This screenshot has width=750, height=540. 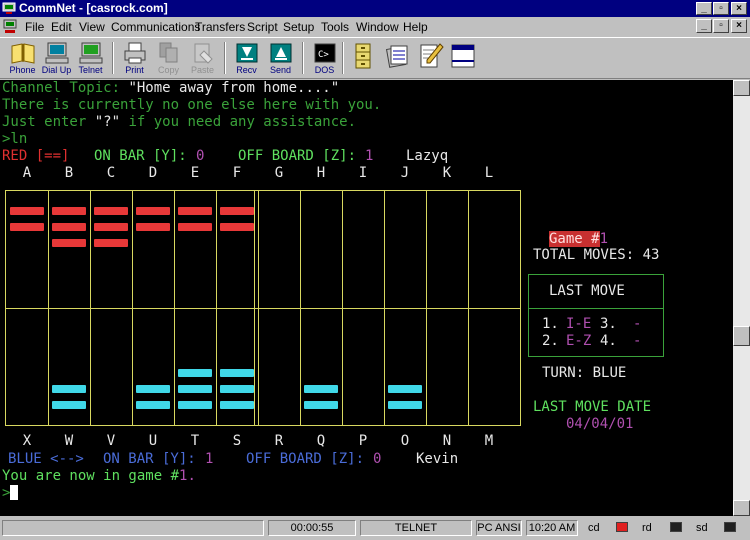 I want to click on print-button: Print, so click(x=134, y=59).